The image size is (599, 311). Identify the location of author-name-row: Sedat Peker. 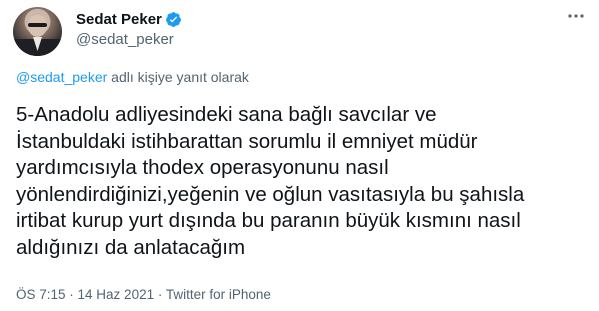
(129, 19).